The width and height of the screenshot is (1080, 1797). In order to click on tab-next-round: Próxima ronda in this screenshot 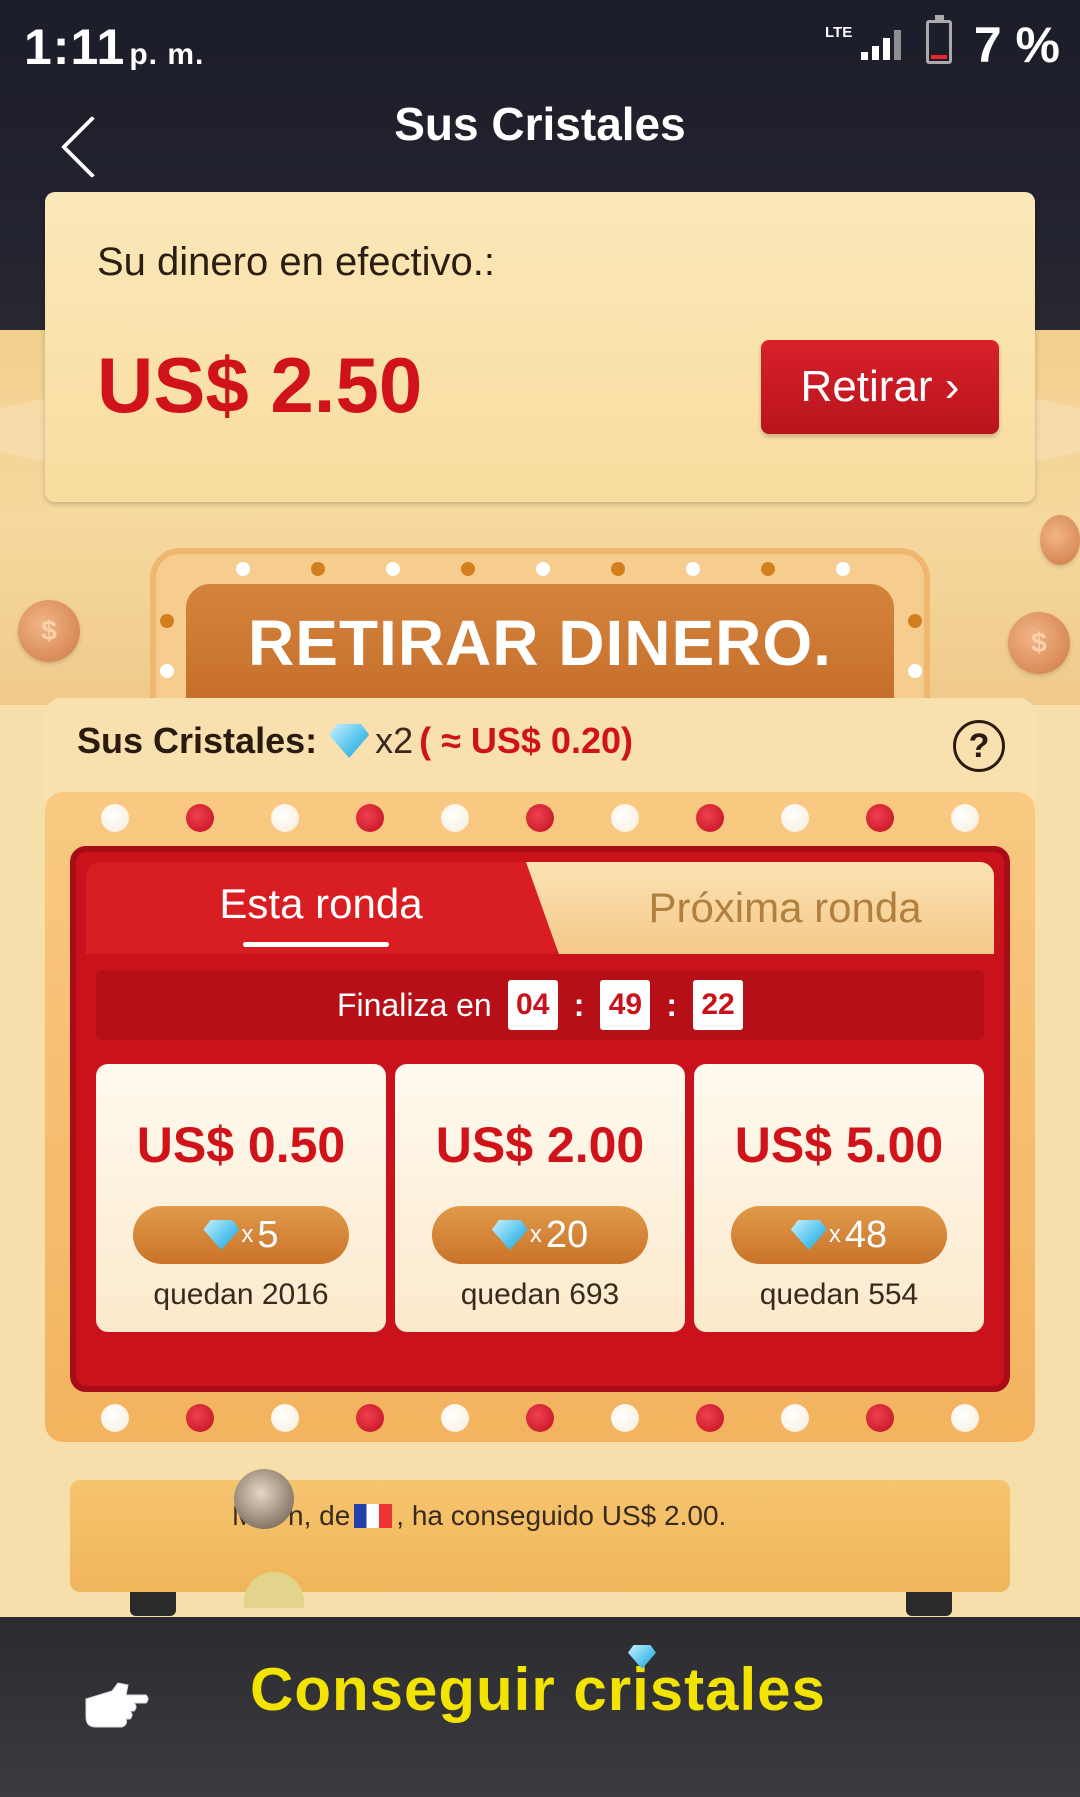, I will do `click(760, 908)`.